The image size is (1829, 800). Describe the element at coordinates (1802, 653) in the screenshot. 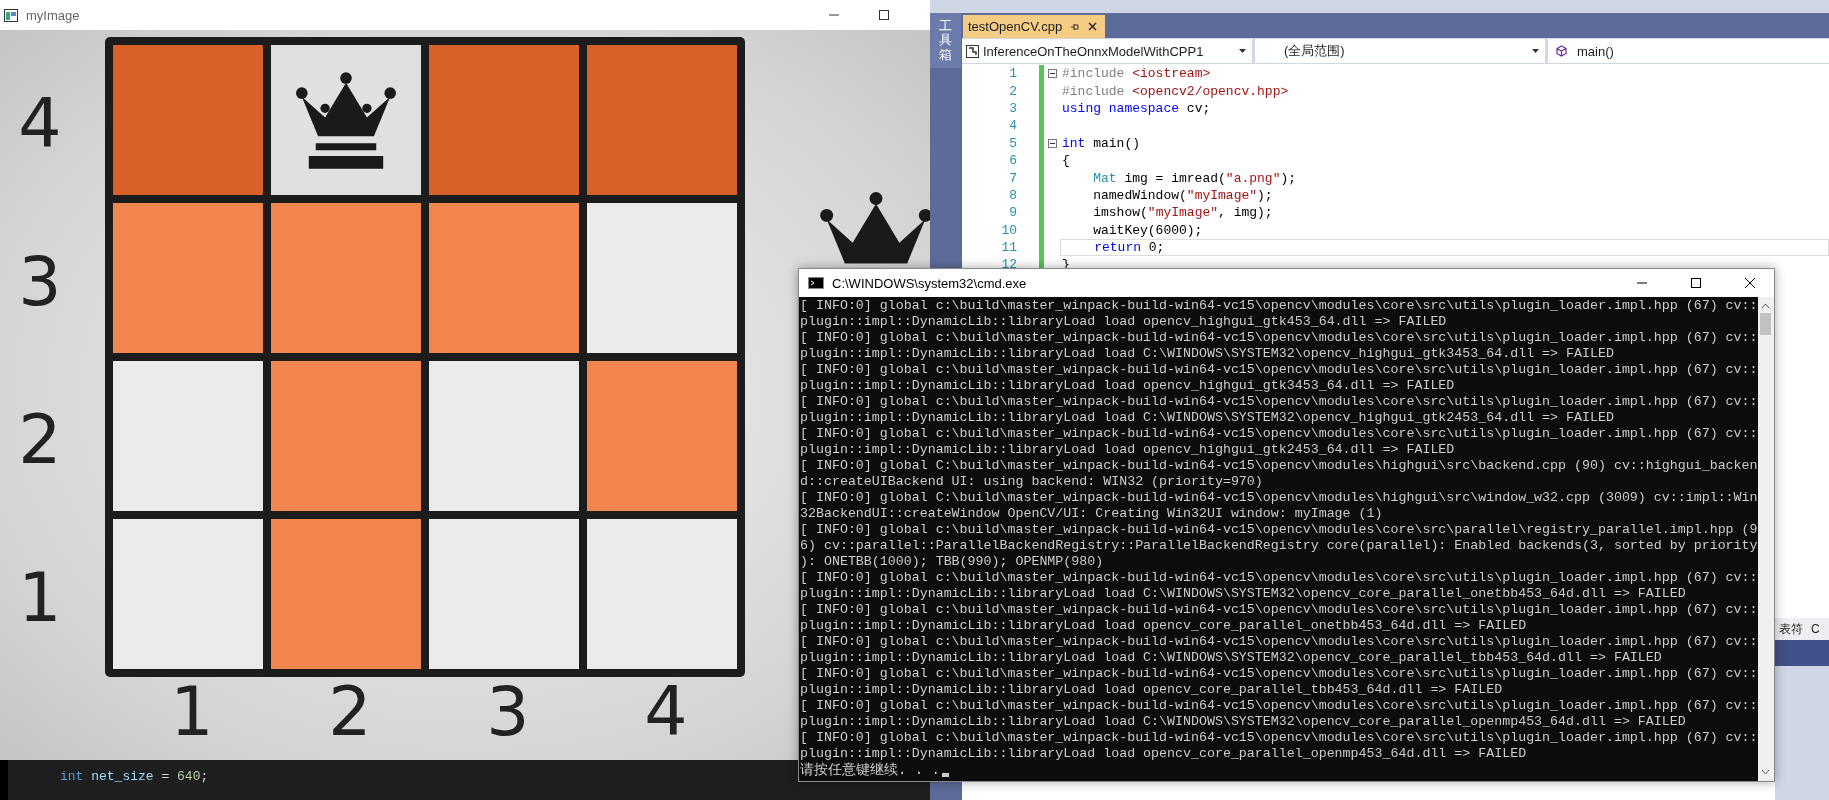

I see `panel-header` at that location.